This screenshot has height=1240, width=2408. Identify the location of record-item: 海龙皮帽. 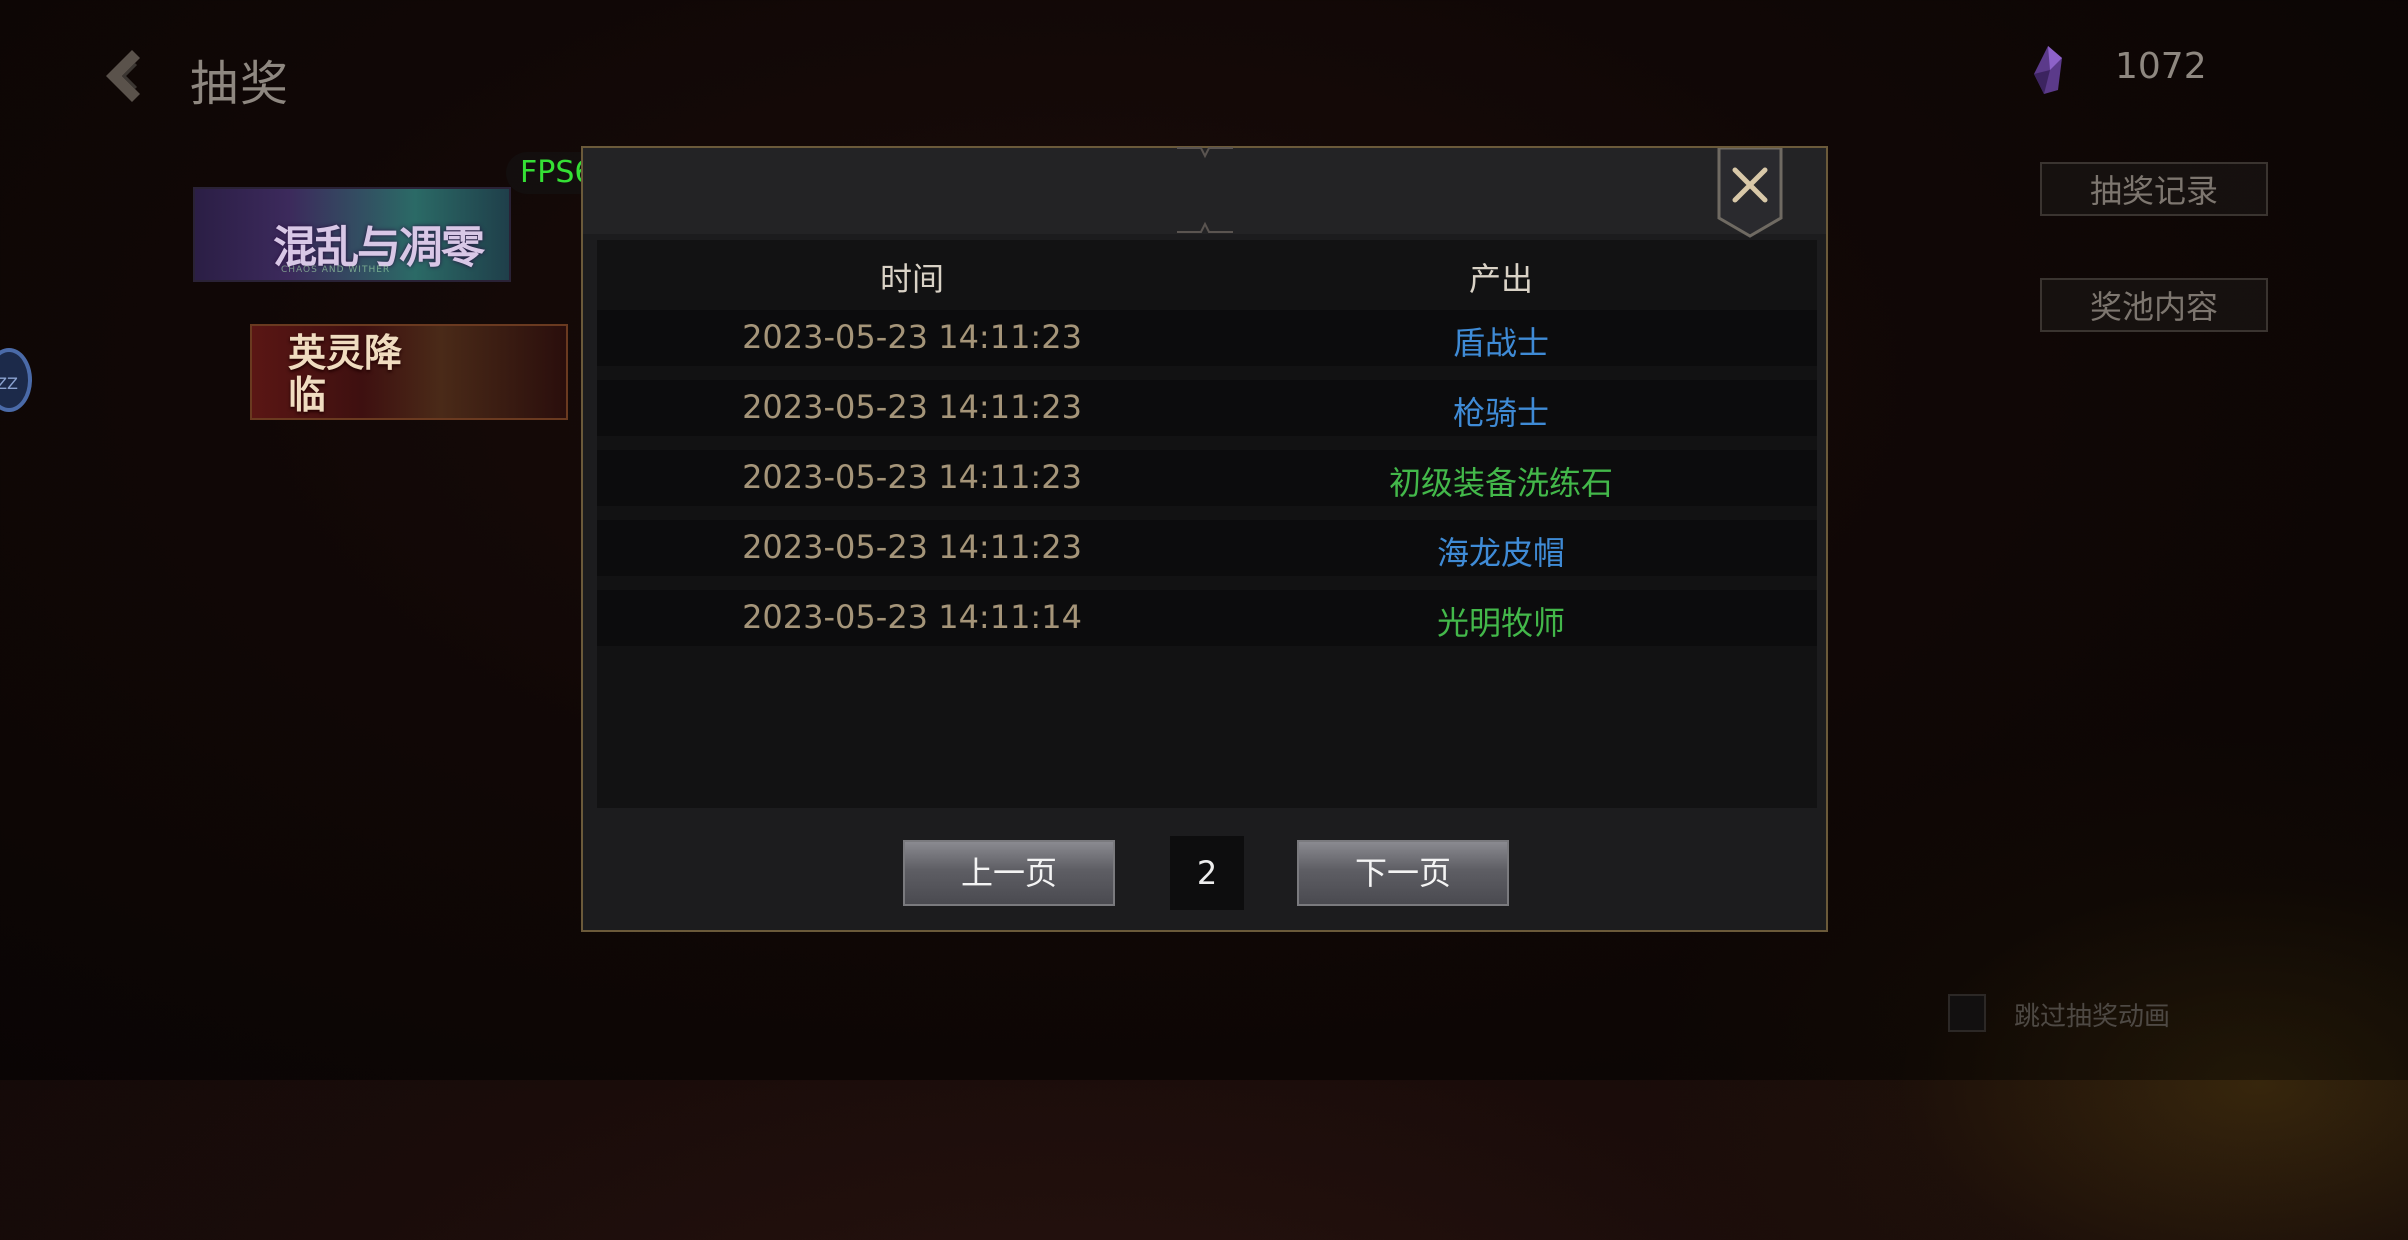
(1501, 553).